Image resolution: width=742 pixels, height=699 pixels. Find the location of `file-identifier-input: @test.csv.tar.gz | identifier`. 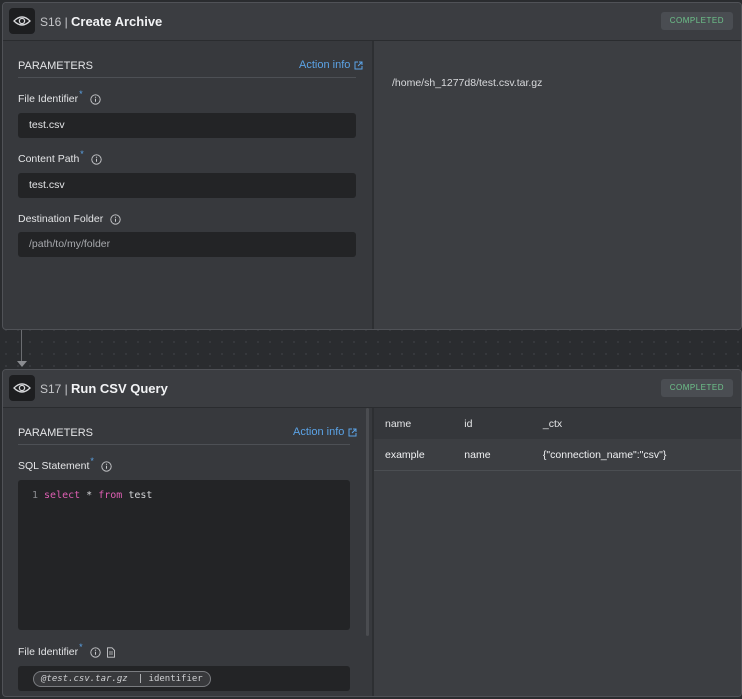

file-identifier-input: @test.csv.tar.gz | identifier is located at coordinates (184, 678).